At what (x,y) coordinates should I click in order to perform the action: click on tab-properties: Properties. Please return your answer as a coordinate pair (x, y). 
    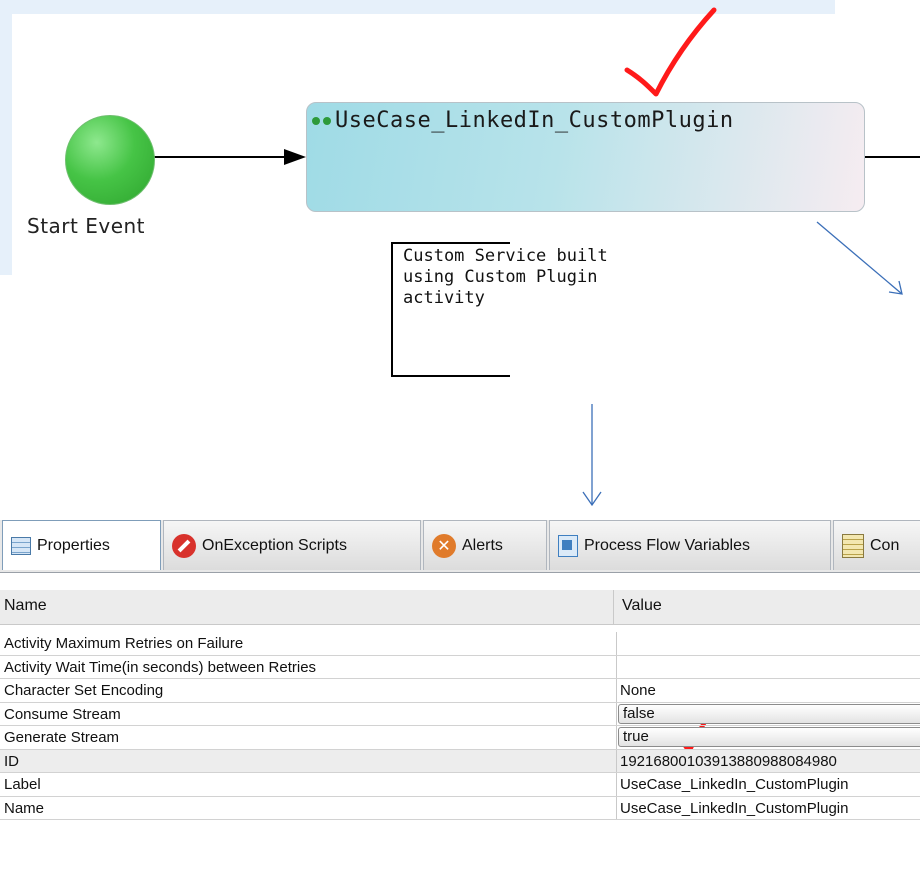
    Looking at the image, I should click on (81, 545).